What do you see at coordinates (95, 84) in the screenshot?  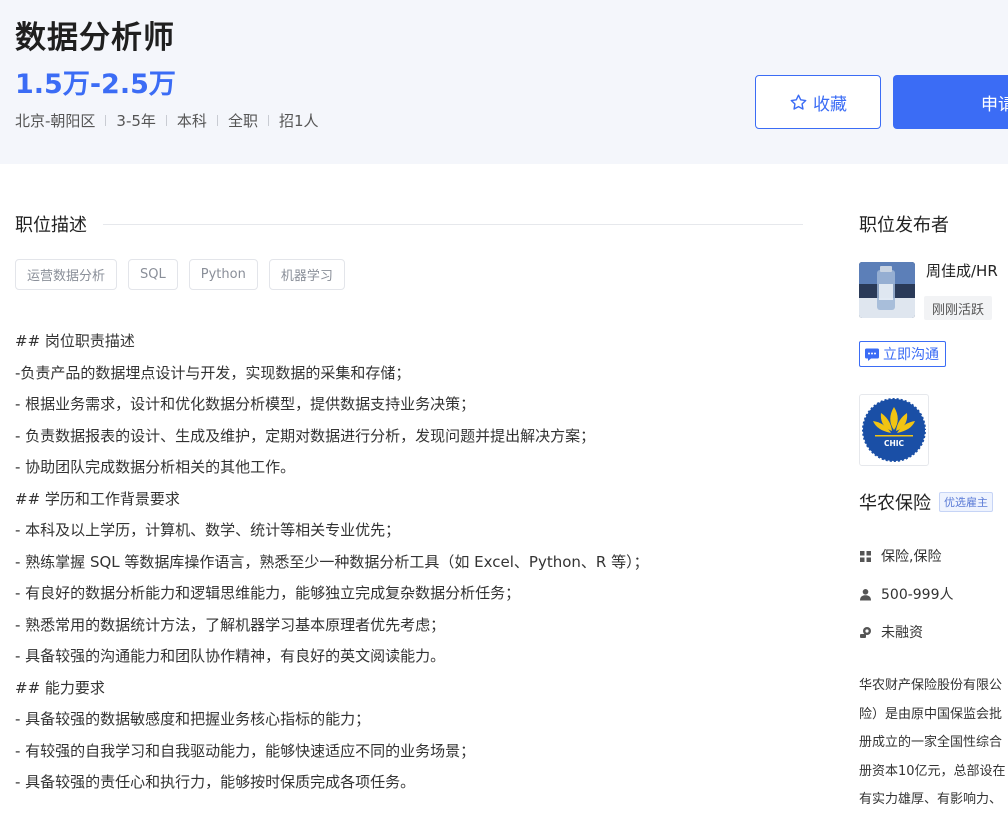 I see `salary-range: 1.5万-2.5万` at bounding box center [95, 84].